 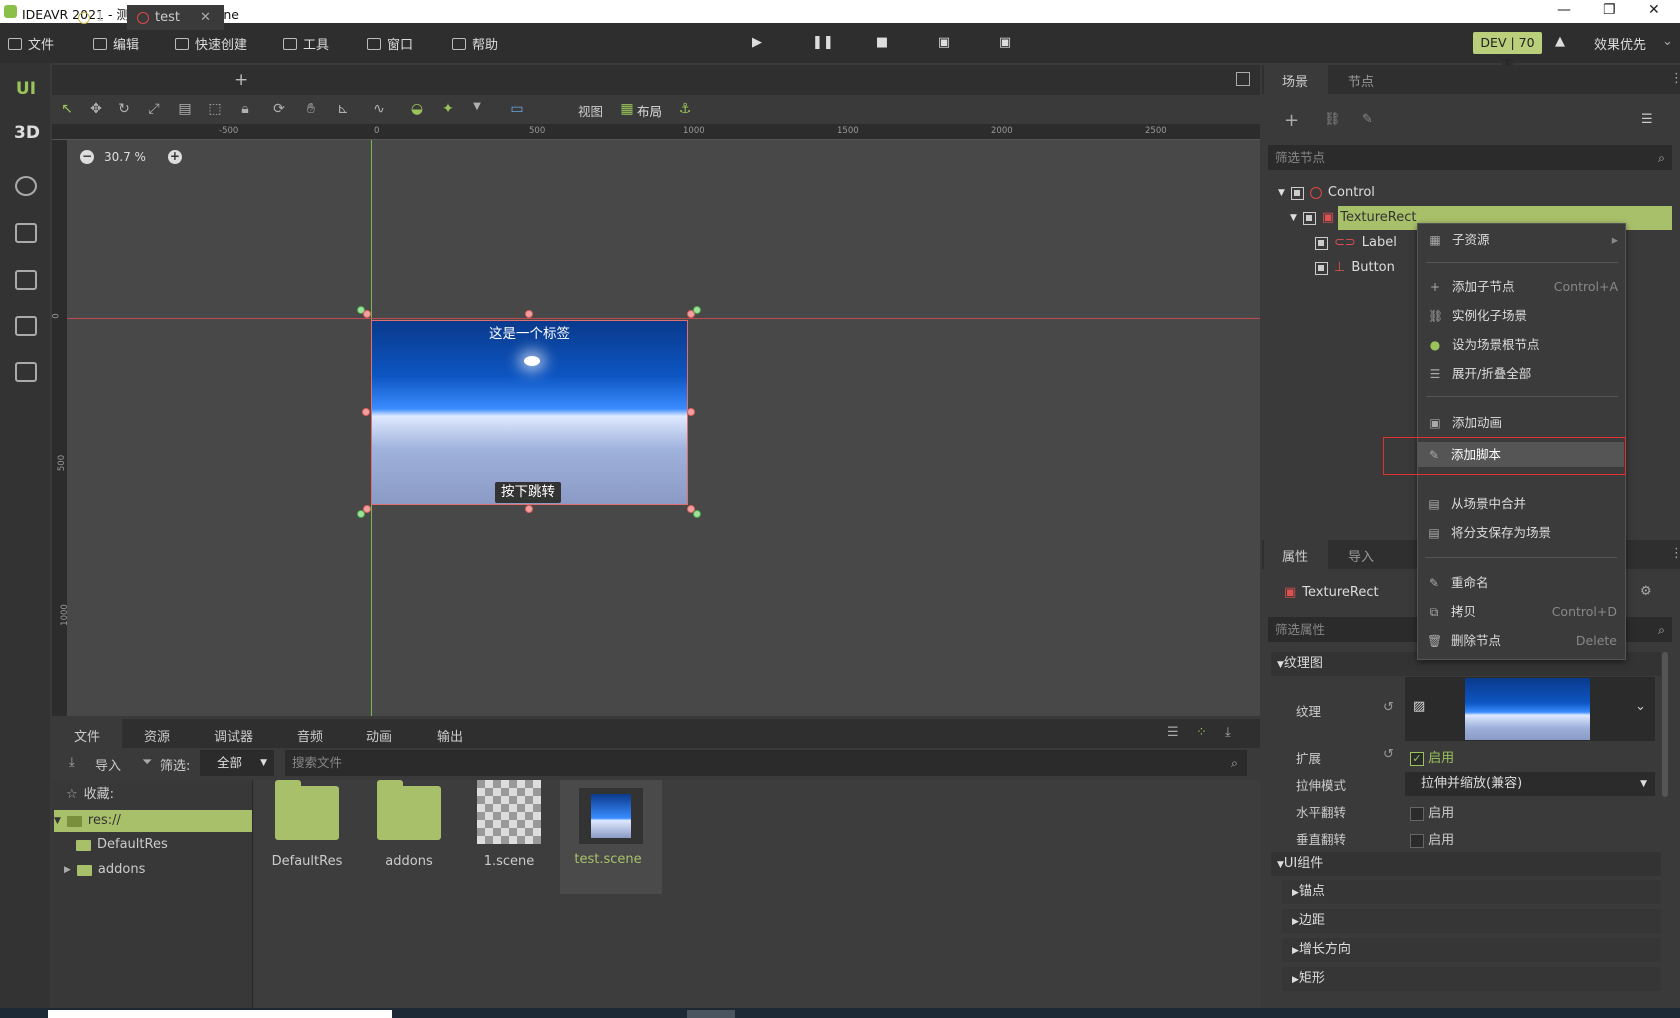 What do you see at coordinates (1291, 120) in the screenshot?
I see `add-node-icon: +` at bounding box center [1291, 120].